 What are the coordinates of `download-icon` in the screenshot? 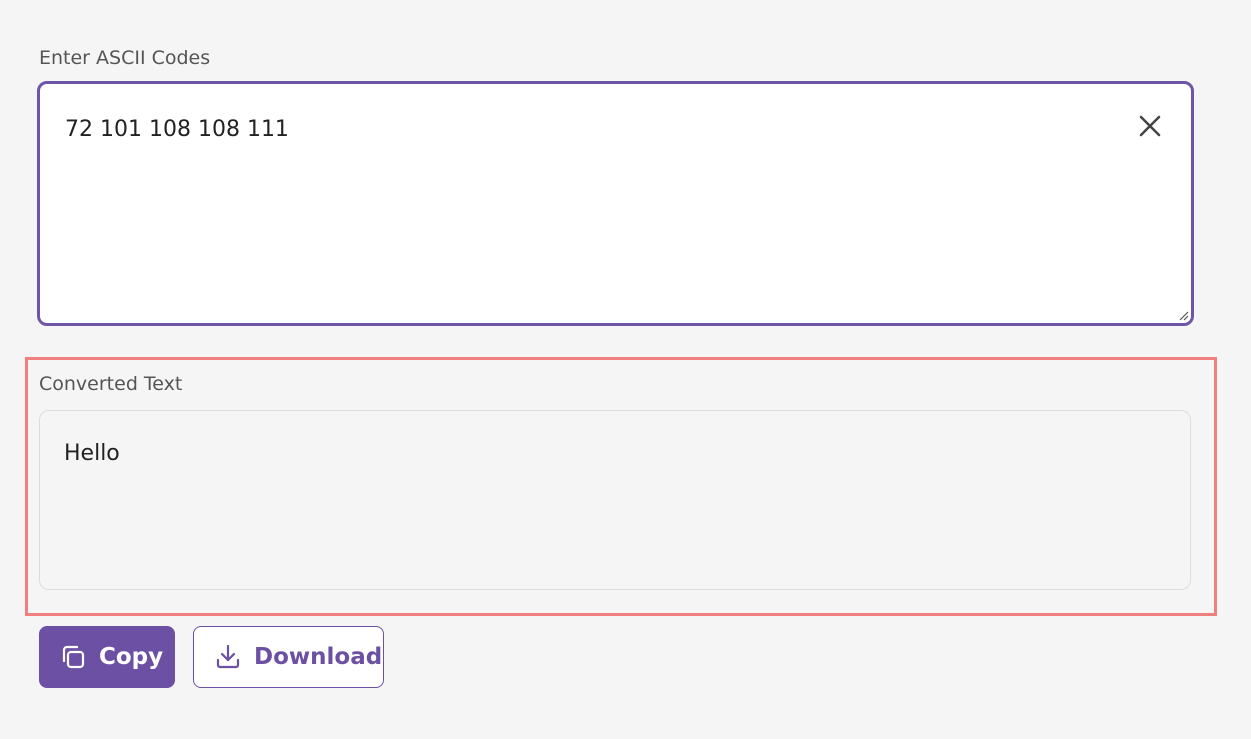 It's located at (228, 656).